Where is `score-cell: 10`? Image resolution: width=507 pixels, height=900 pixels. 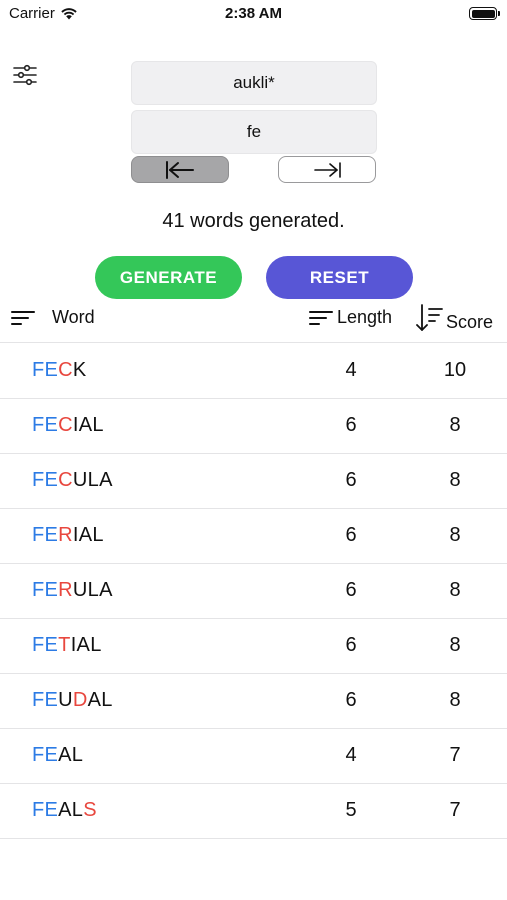 score-cell: 10 is located at coordinates (455, 370).